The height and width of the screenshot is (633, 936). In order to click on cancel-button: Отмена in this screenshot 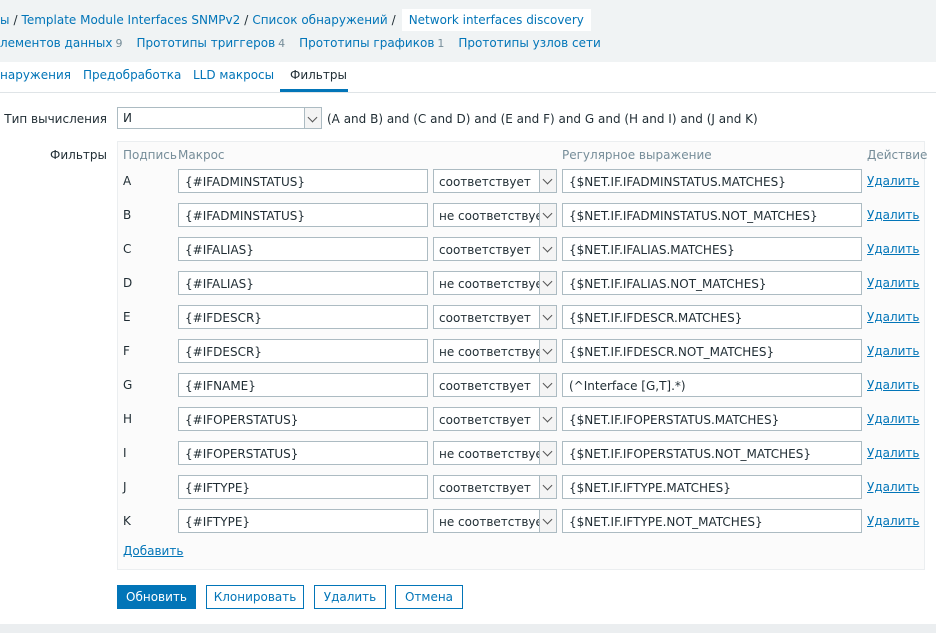, I will do `click(429, 597)`.